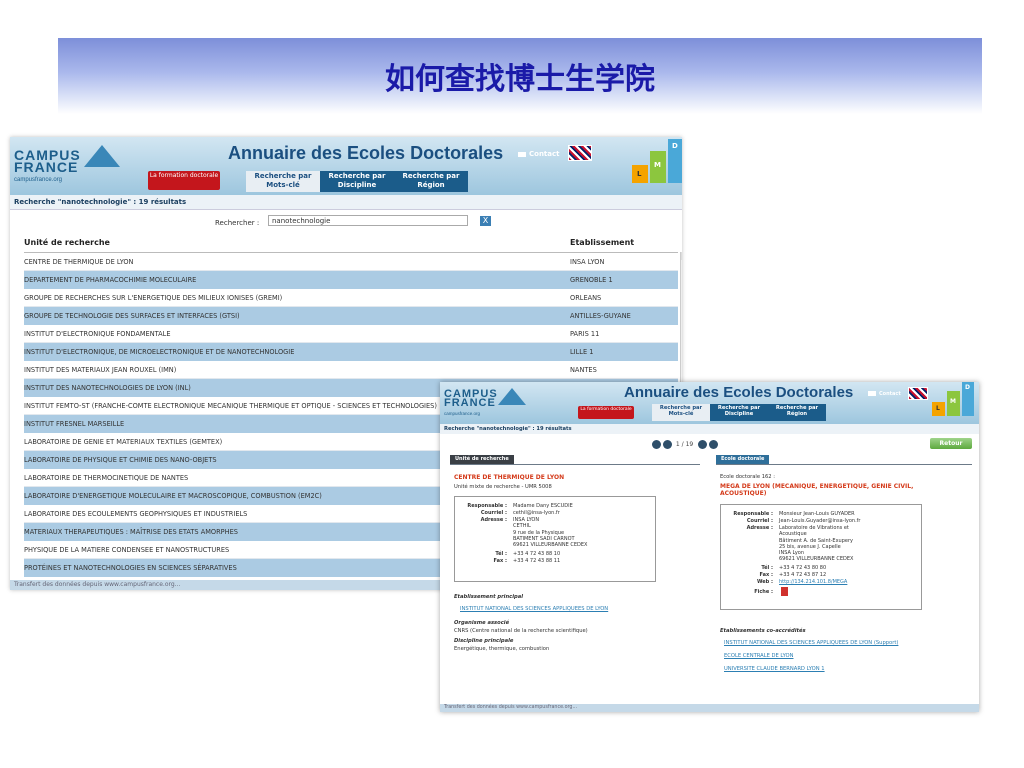 Image resolution: width=1024 pixels, height=768 pixels. What do you see at coordinates (482, 459) in the screenshot?
I see `unit-panel-tab: Unité de recherche` at bounding box center [482, 459].